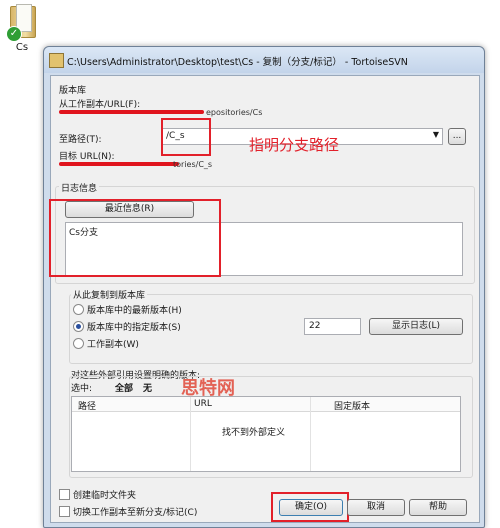 The height and width of the screenshot is (528, 500). I want to click on svn-check-icon: ✓, so click(14, 34).